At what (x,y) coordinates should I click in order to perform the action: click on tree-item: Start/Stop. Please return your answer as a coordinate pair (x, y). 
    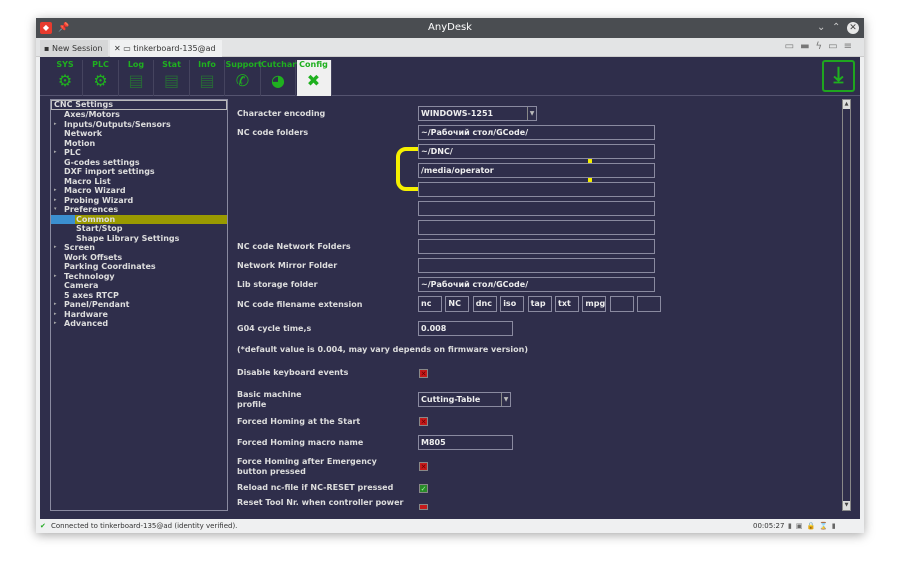
    Looking at the image, I should click on (139, 229).